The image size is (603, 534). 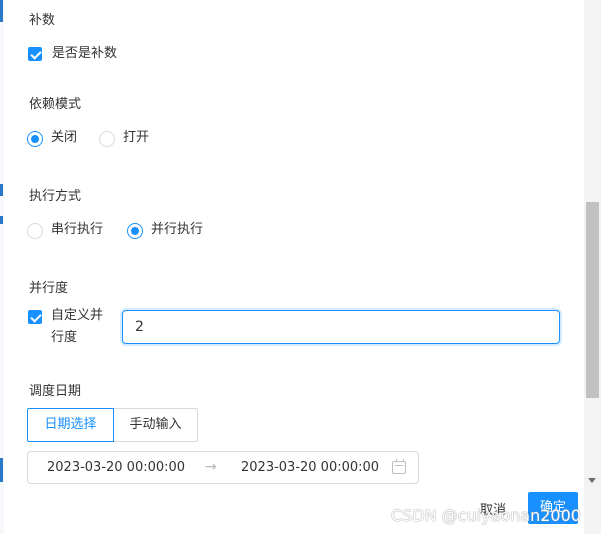 What do you see at coordinates (70, 425) in the screenshot?
I see `tab-date-select: 日期选择` at bounding box center [70, 425].